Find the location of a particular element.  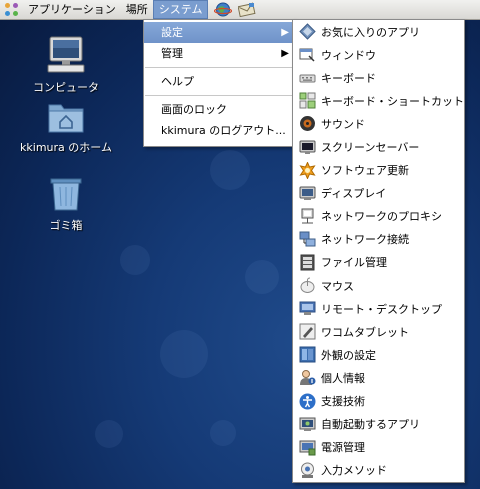

email-client-icon is located at coordinates (247, 9).